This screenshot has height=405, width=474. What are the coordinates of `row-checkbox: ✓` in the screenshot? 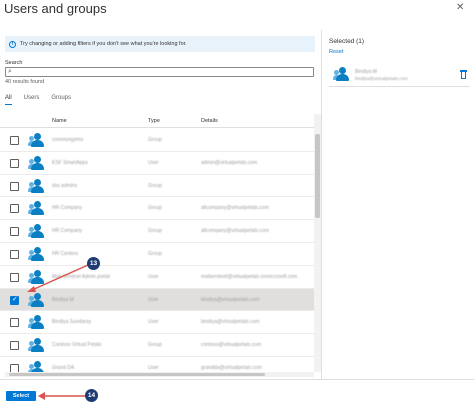 It's located at (14, 300).